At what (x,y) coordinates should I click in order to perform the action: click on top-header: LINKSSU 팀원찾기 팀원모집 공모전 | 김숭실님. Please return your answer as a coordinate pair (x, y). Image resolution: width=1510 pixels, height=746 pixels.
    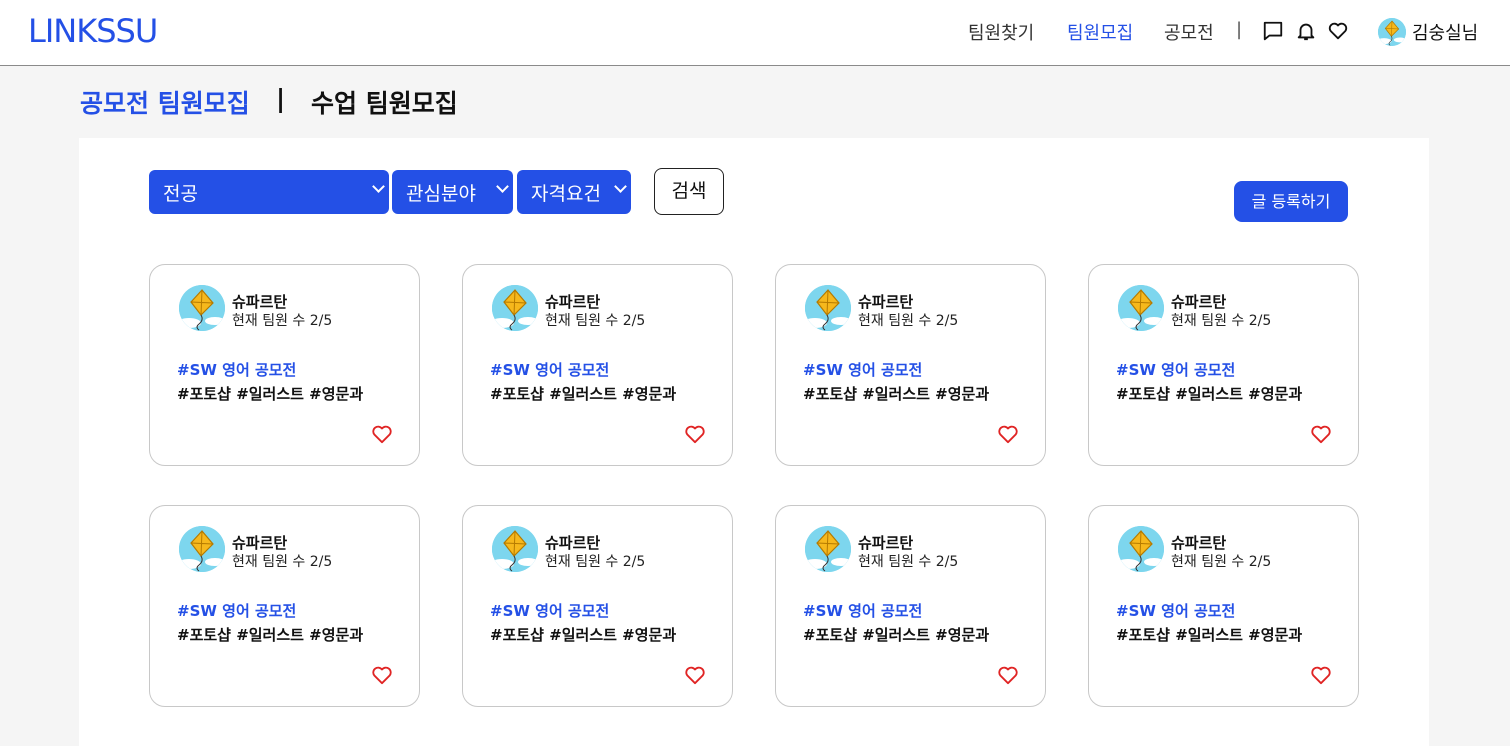
    Looking at the image, I should click on (755, 33).